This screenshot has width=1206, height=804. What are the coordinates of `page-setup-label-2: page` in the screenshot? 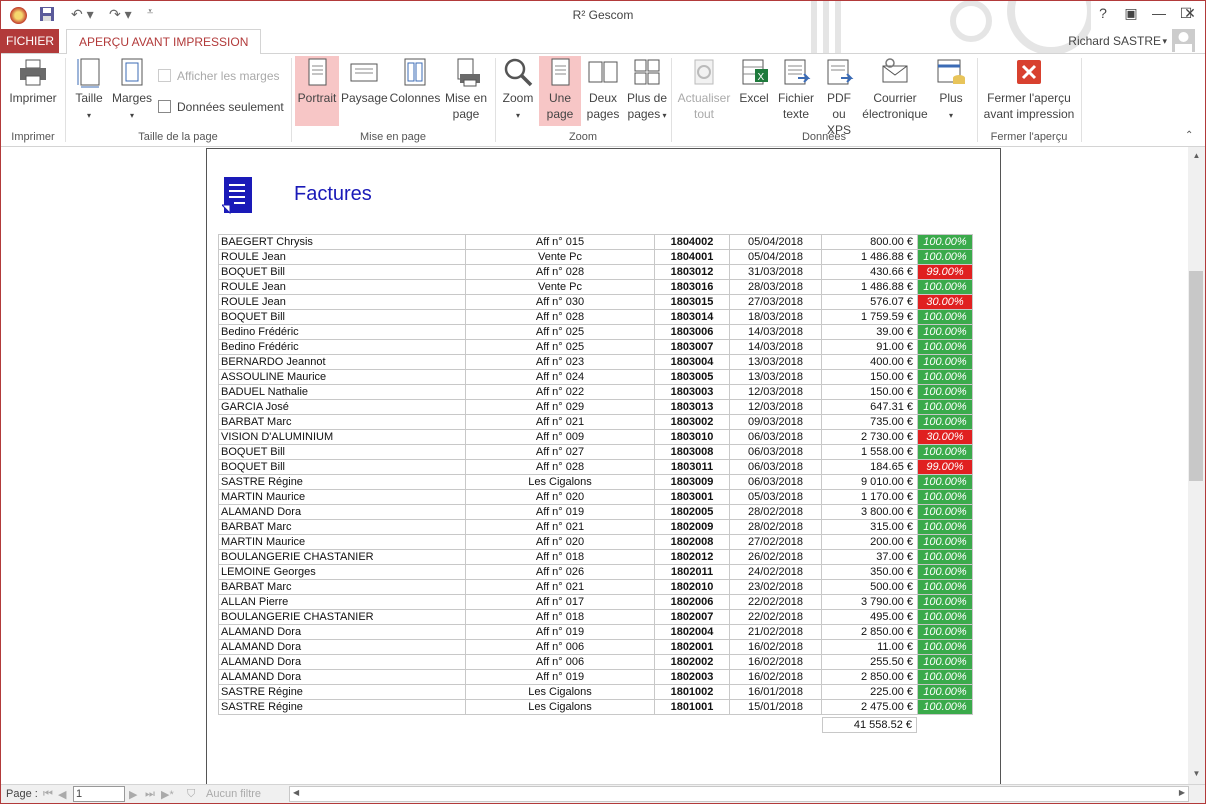 It's located at (466, 114).